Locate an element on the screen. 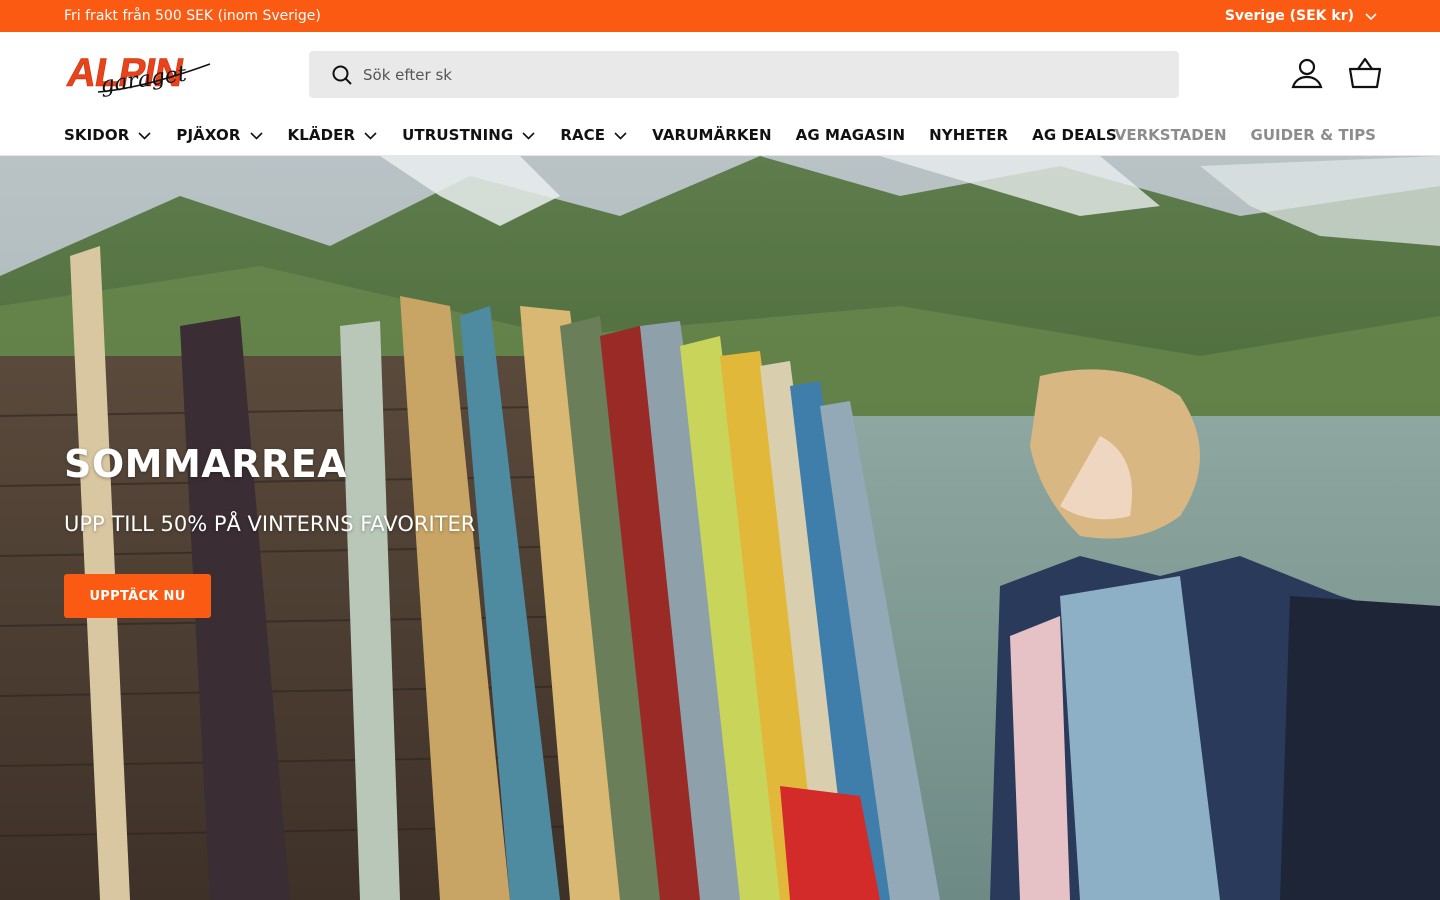  nav-item-verkstaden: VERKSTADEN is located at coordinates (1171, 135).